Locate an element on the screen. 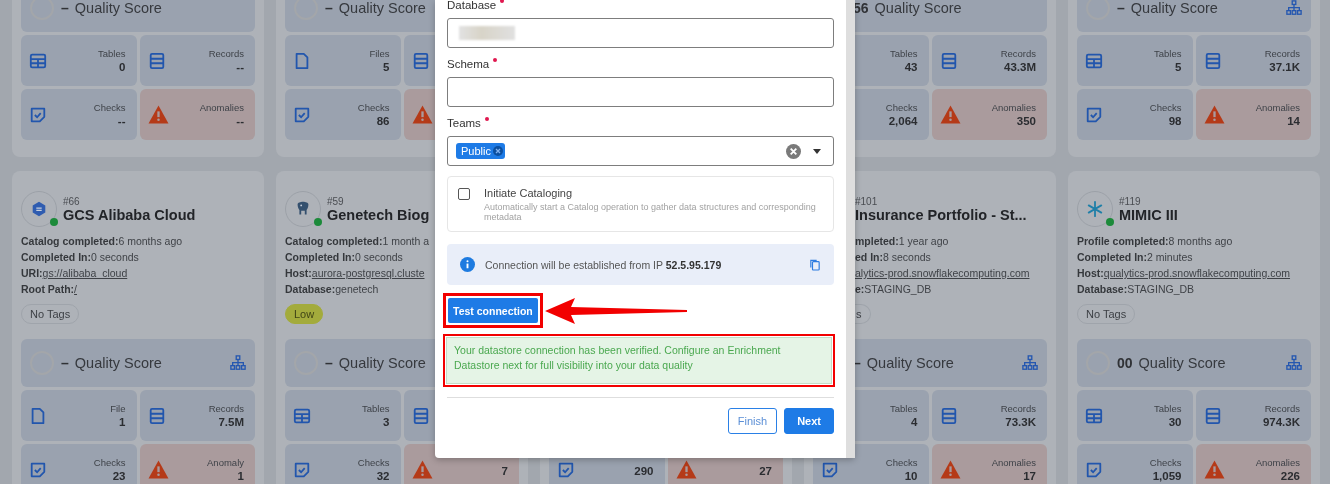 The image size is (1330, 484). datastore-card is located at coordinates (1194, 327).